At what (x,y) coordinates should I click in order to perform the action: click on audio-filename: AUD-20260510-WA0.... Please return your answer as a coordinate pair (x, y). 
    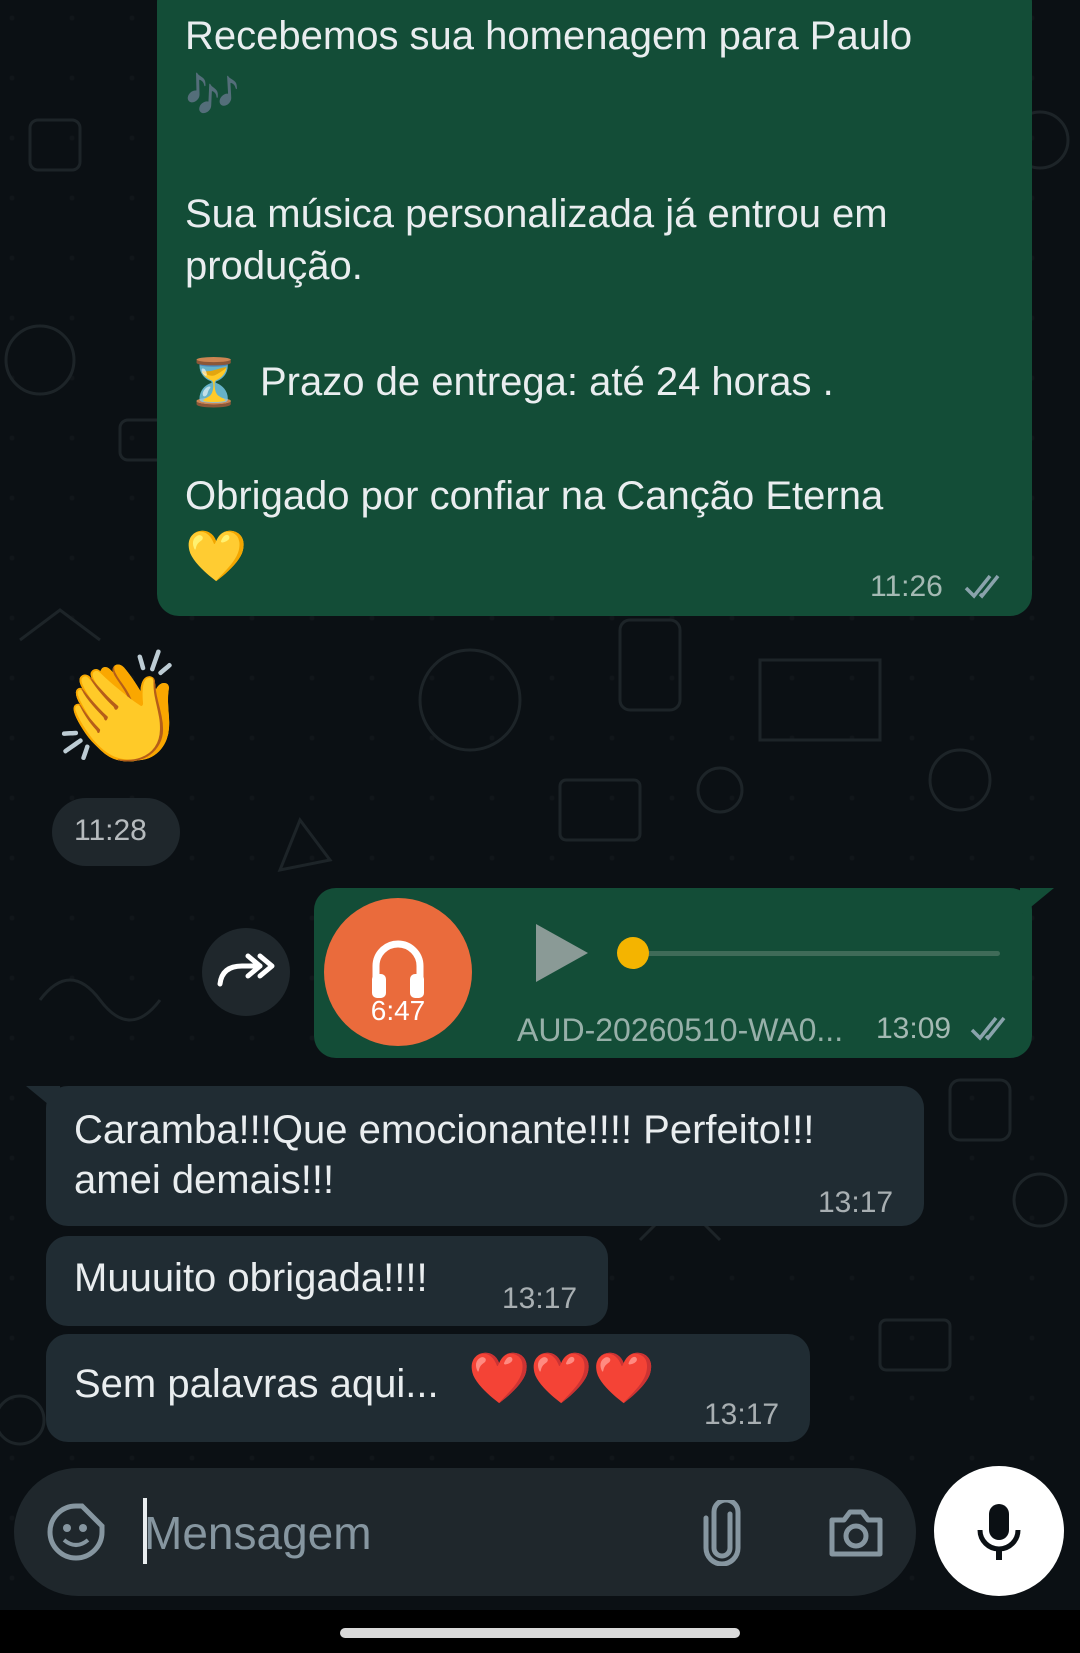
    Looking at the image, I should click on (680, 1030).